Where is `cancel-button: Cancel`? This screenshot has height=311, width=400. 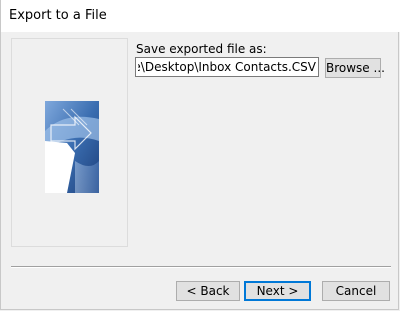
cancel-button: Cancel is located at coordinates (356, 291).